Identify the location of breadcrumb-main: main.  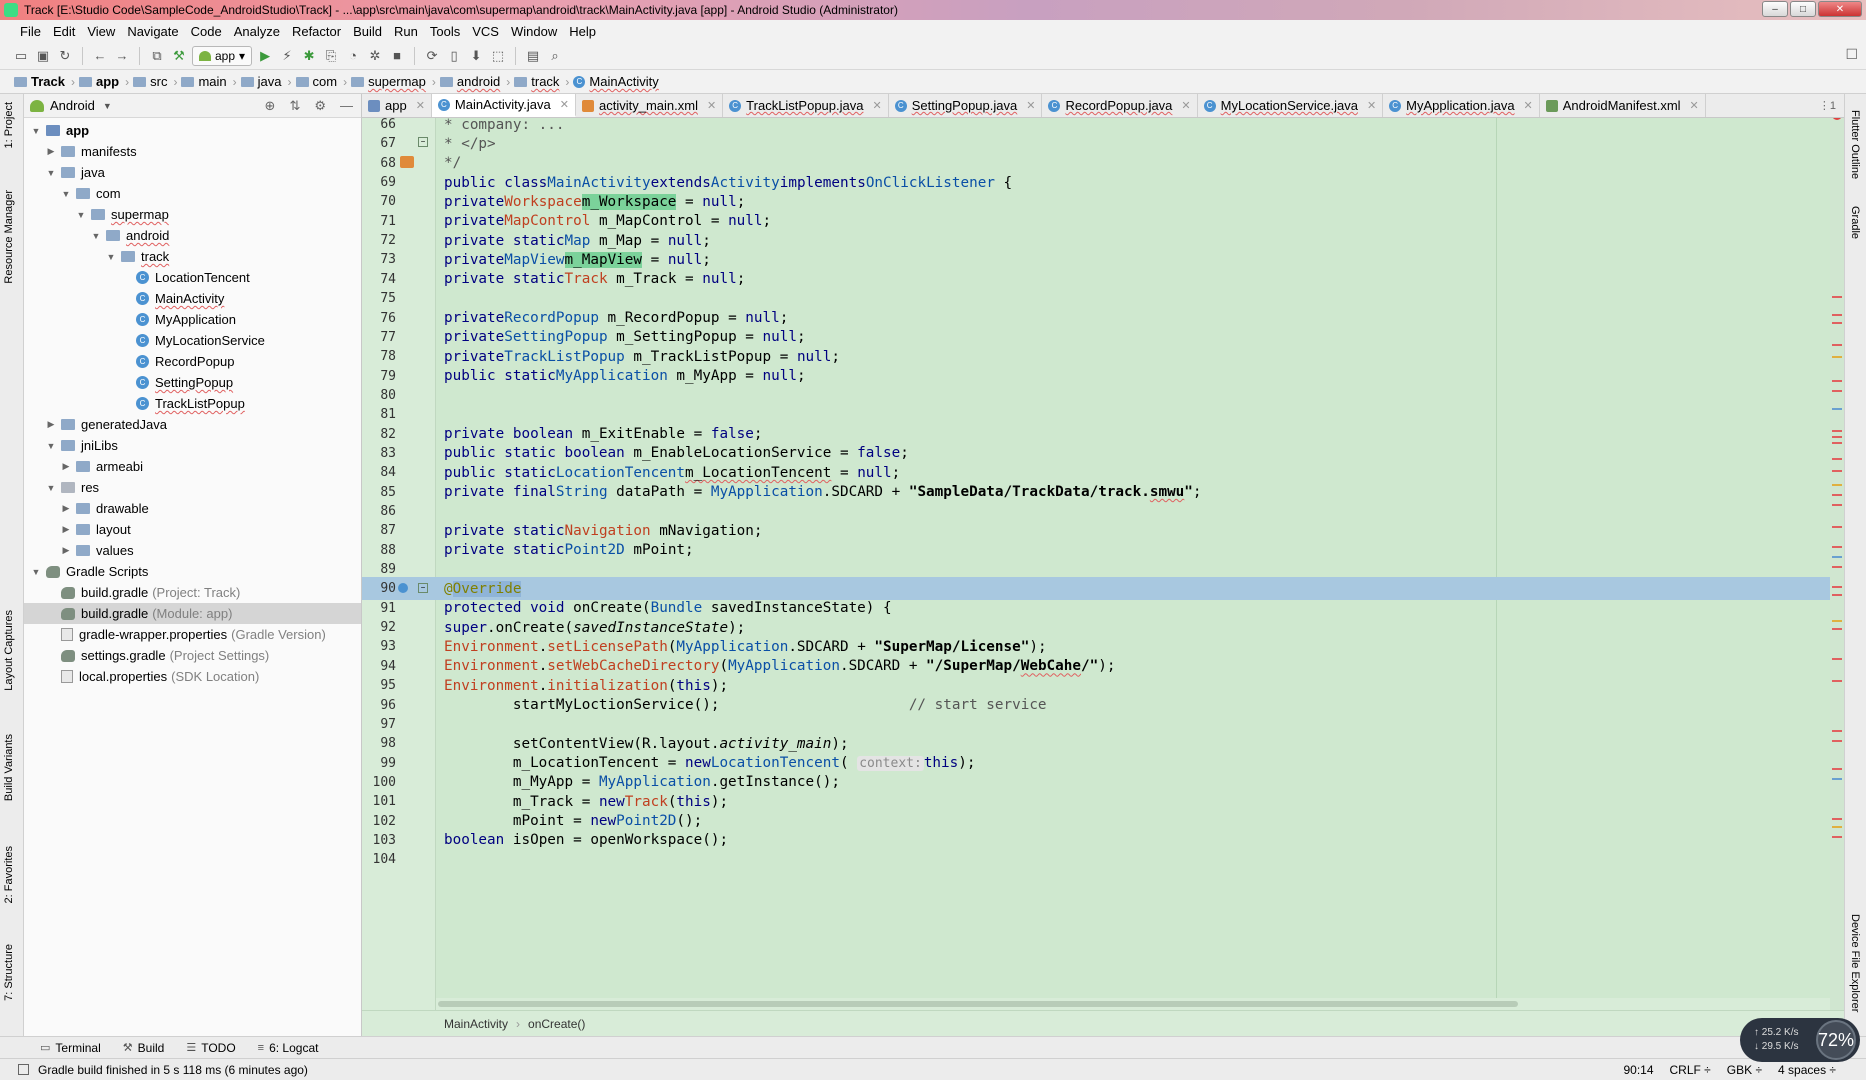
(204, 81).